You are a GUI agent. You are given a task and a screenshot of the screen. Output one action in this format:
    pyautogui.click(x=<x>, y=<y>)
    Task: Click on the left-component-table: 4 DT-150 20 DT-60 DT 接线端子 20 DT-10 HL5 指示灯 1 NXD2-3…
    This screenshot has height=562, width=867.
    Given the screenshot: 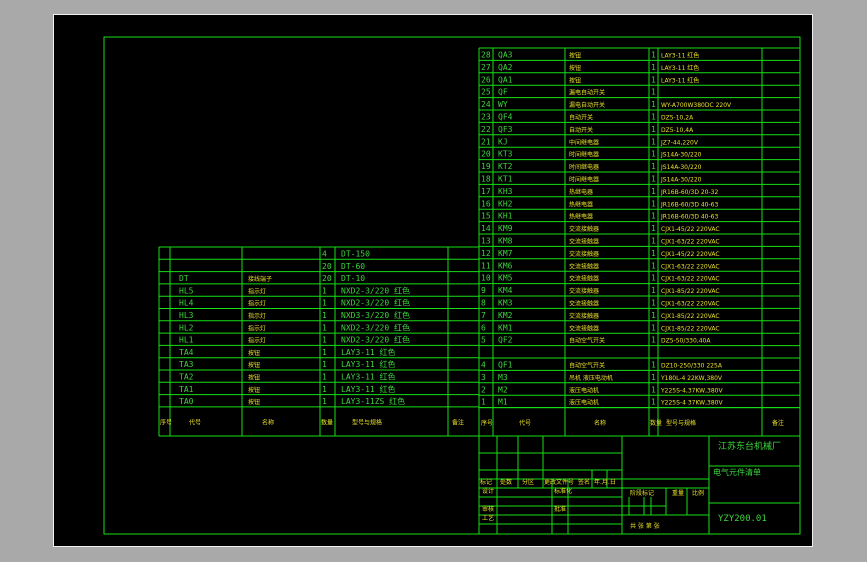 What is the action you would take?
    pyautogui.click(x=318, y=341)
    